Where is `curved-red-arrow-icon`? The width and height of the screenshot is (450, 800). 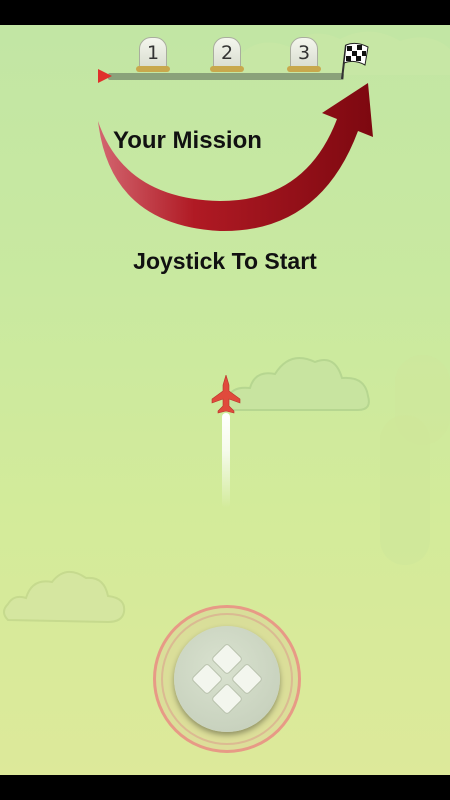
curved-red-arrow-icon is located at coordinates (235, 157).